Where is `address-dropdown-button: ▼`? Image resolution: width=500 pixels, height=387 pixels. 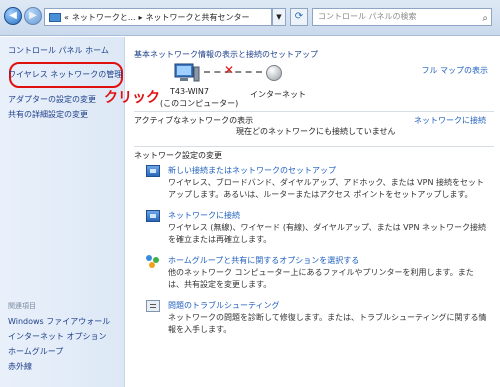 address-dropdown-button: ▼ is located at coordinates (279, 17).